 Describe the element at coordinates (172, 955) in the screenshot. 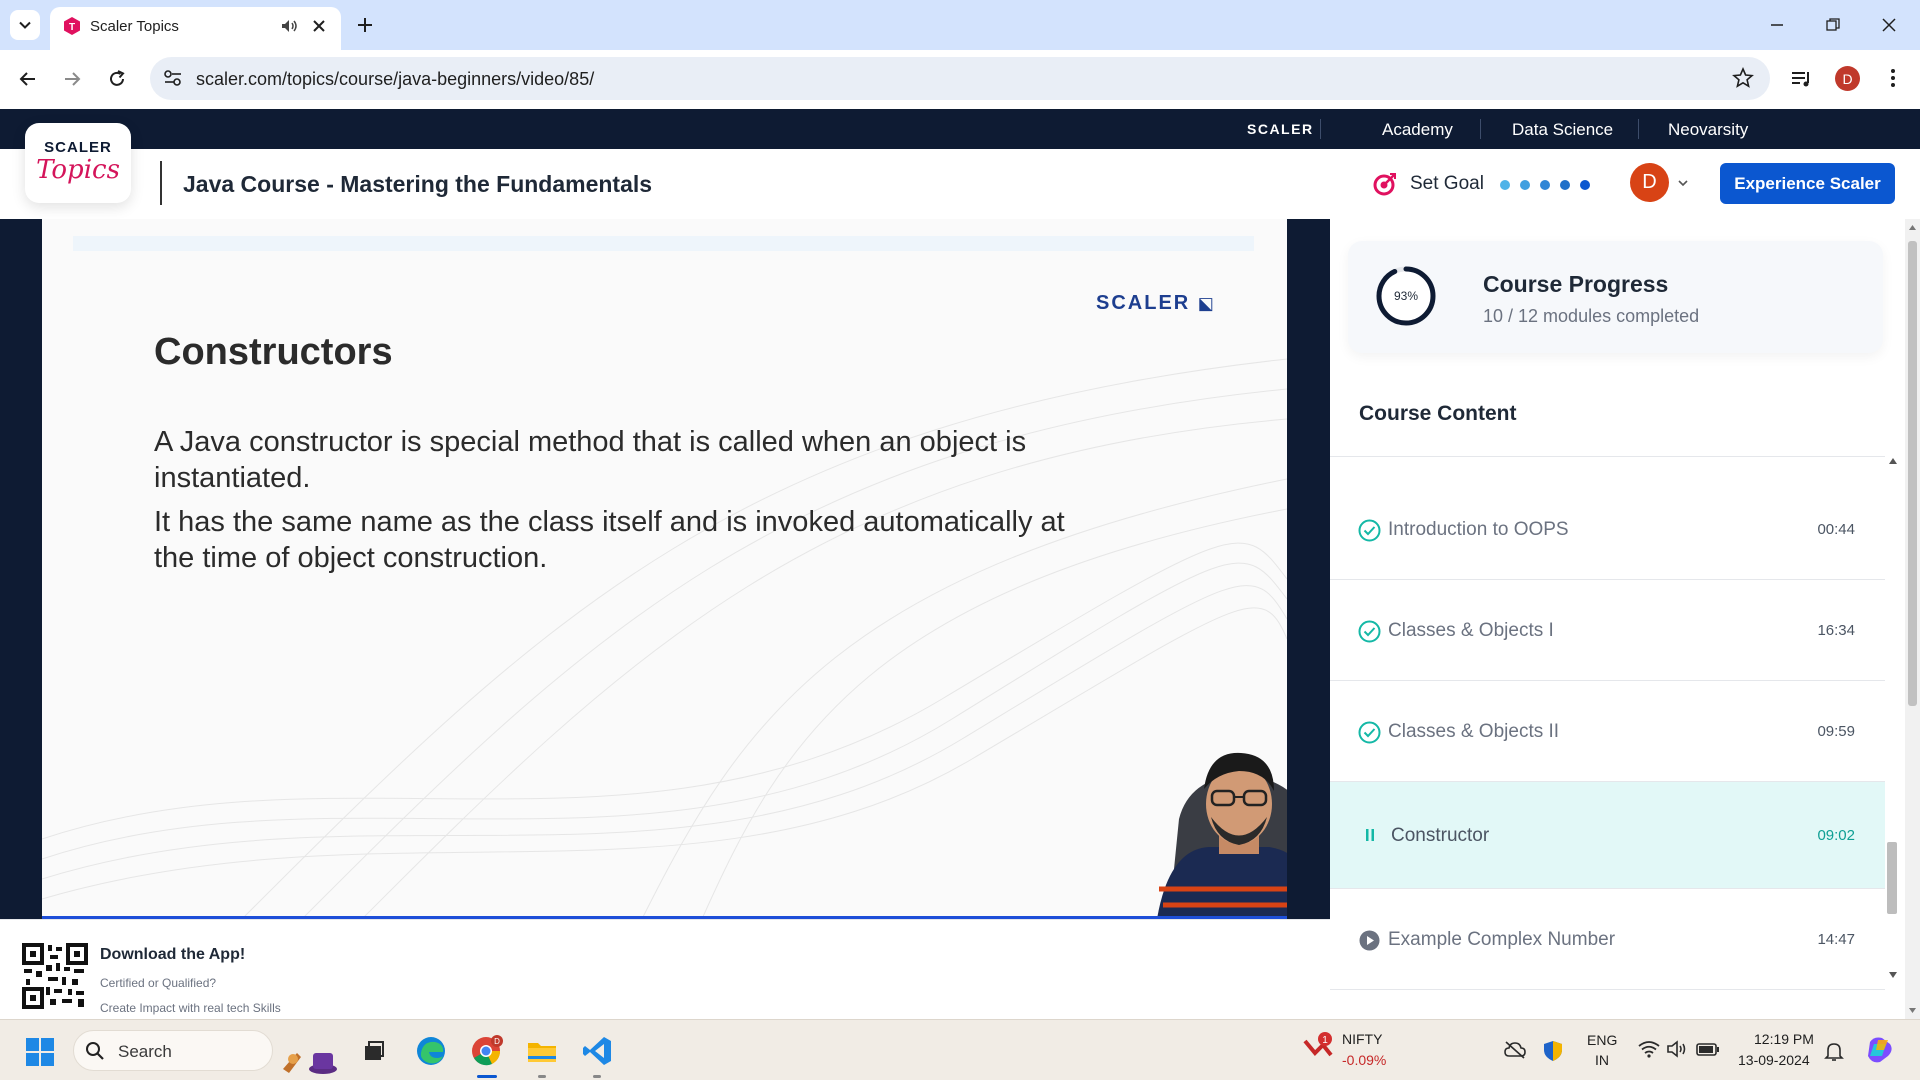

I see `app-banner-title: Download the App!` at that location.